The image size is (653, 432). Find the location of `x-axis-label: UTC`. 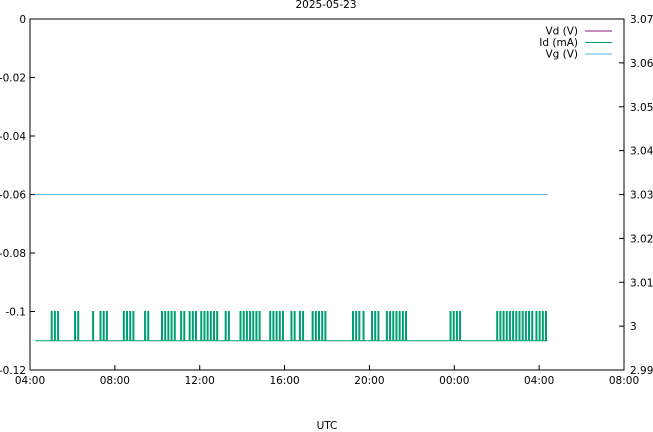

x-axis-label: UTC is located at coordinates (327, 426).